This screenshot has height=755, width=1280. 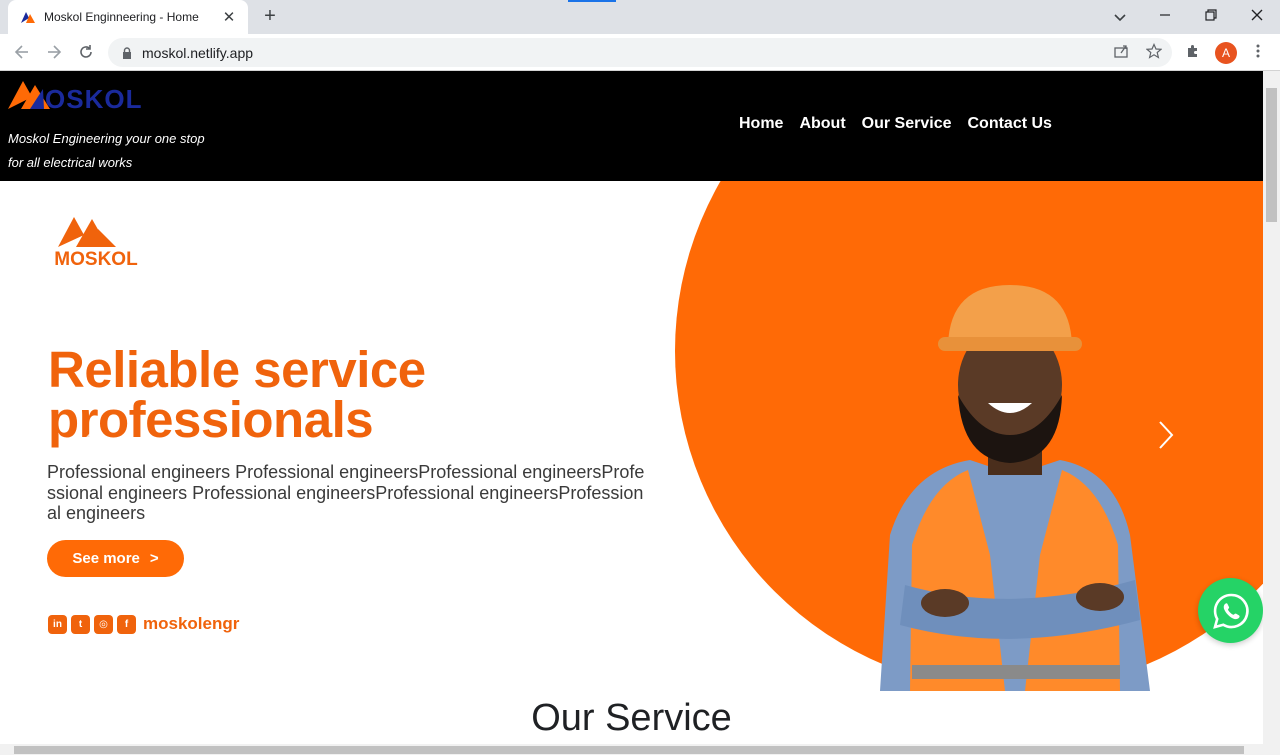 What do you see at coordinates (103, 624) in the screenshot?
I see `instagram-icon: ◎` at bounding box center [103, 624].